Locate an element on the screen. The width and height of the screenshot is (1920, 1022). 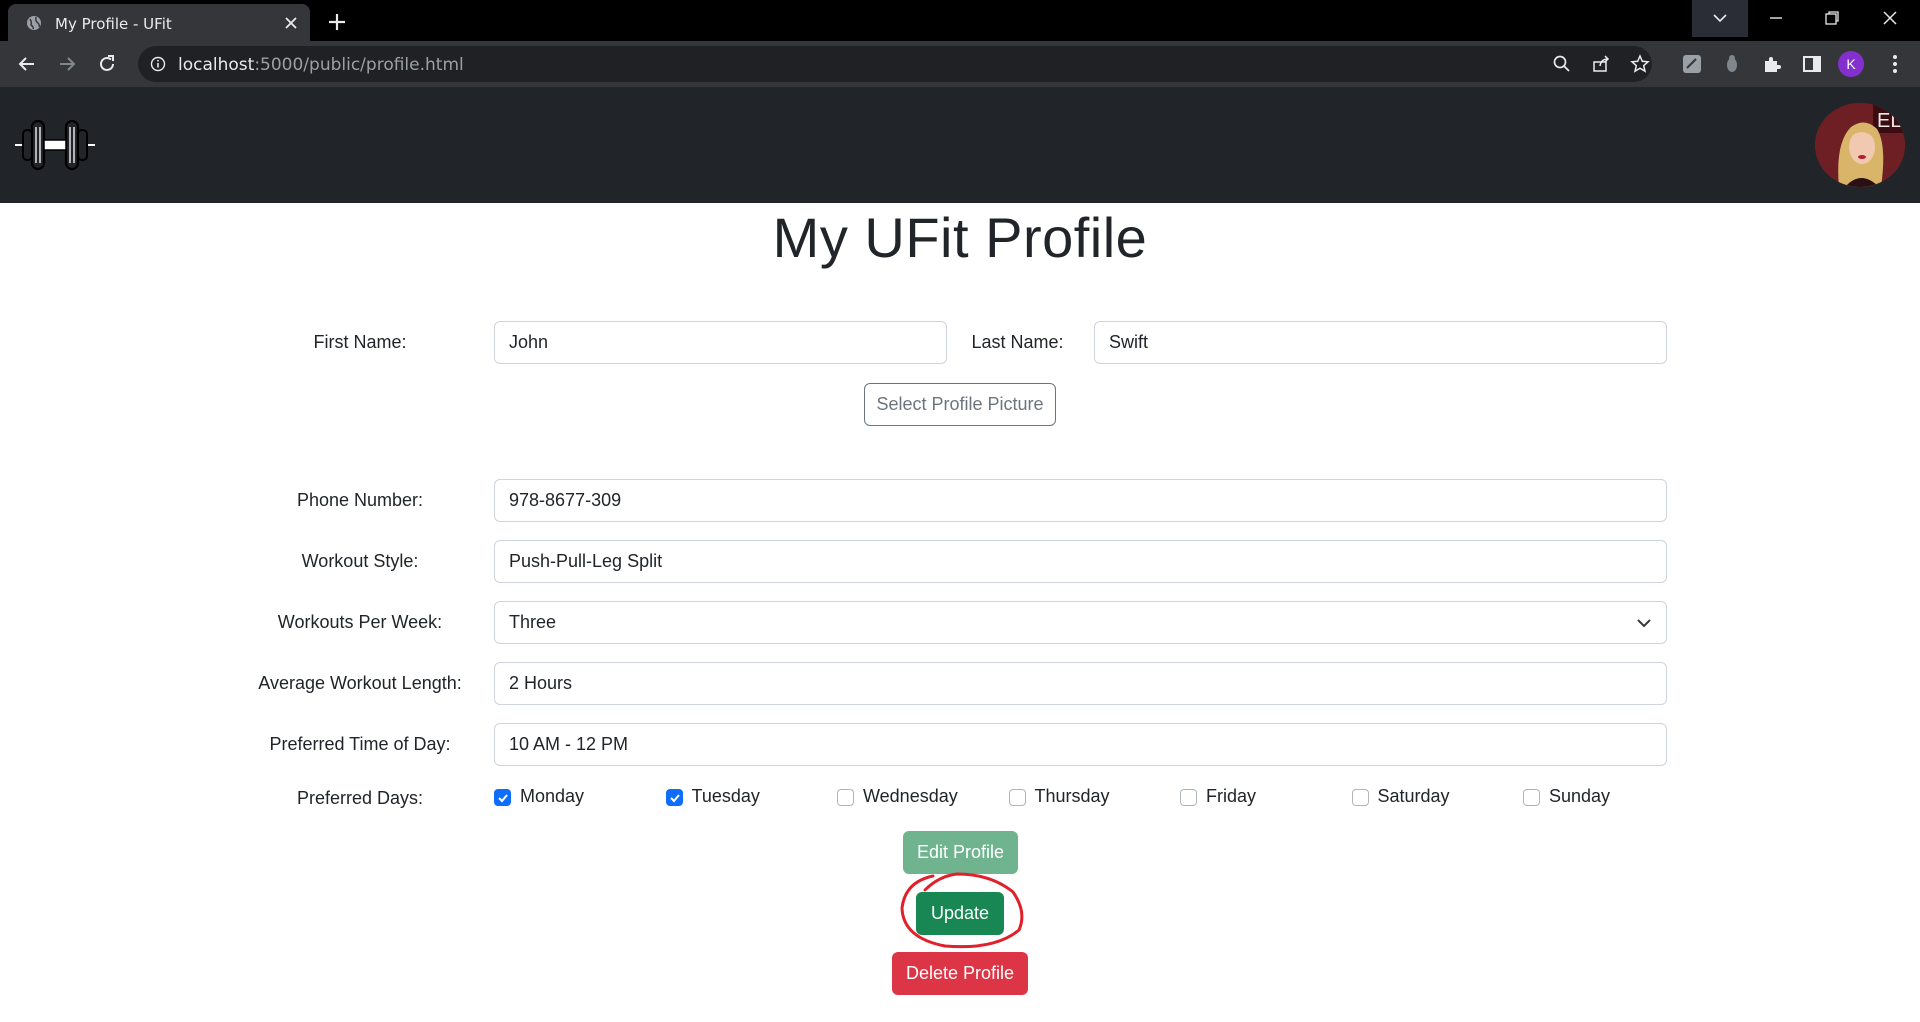
day-label: Tuesday is located at coordinates (725, 796).